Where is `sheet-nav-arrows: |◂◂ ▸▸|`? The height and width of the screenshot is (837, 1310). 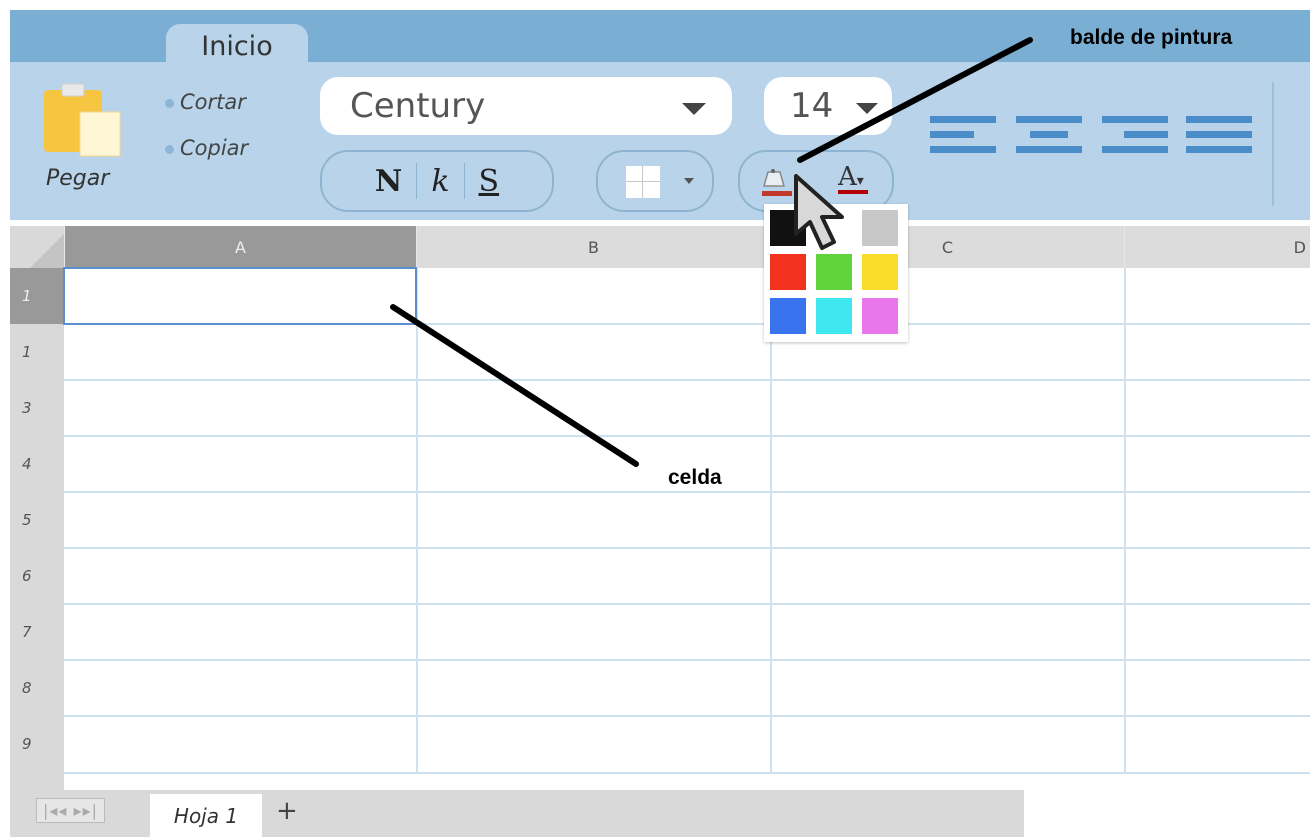 sheet-nav-arrows: |◂◂ ▸▸| is located at coordinates (70, 810).